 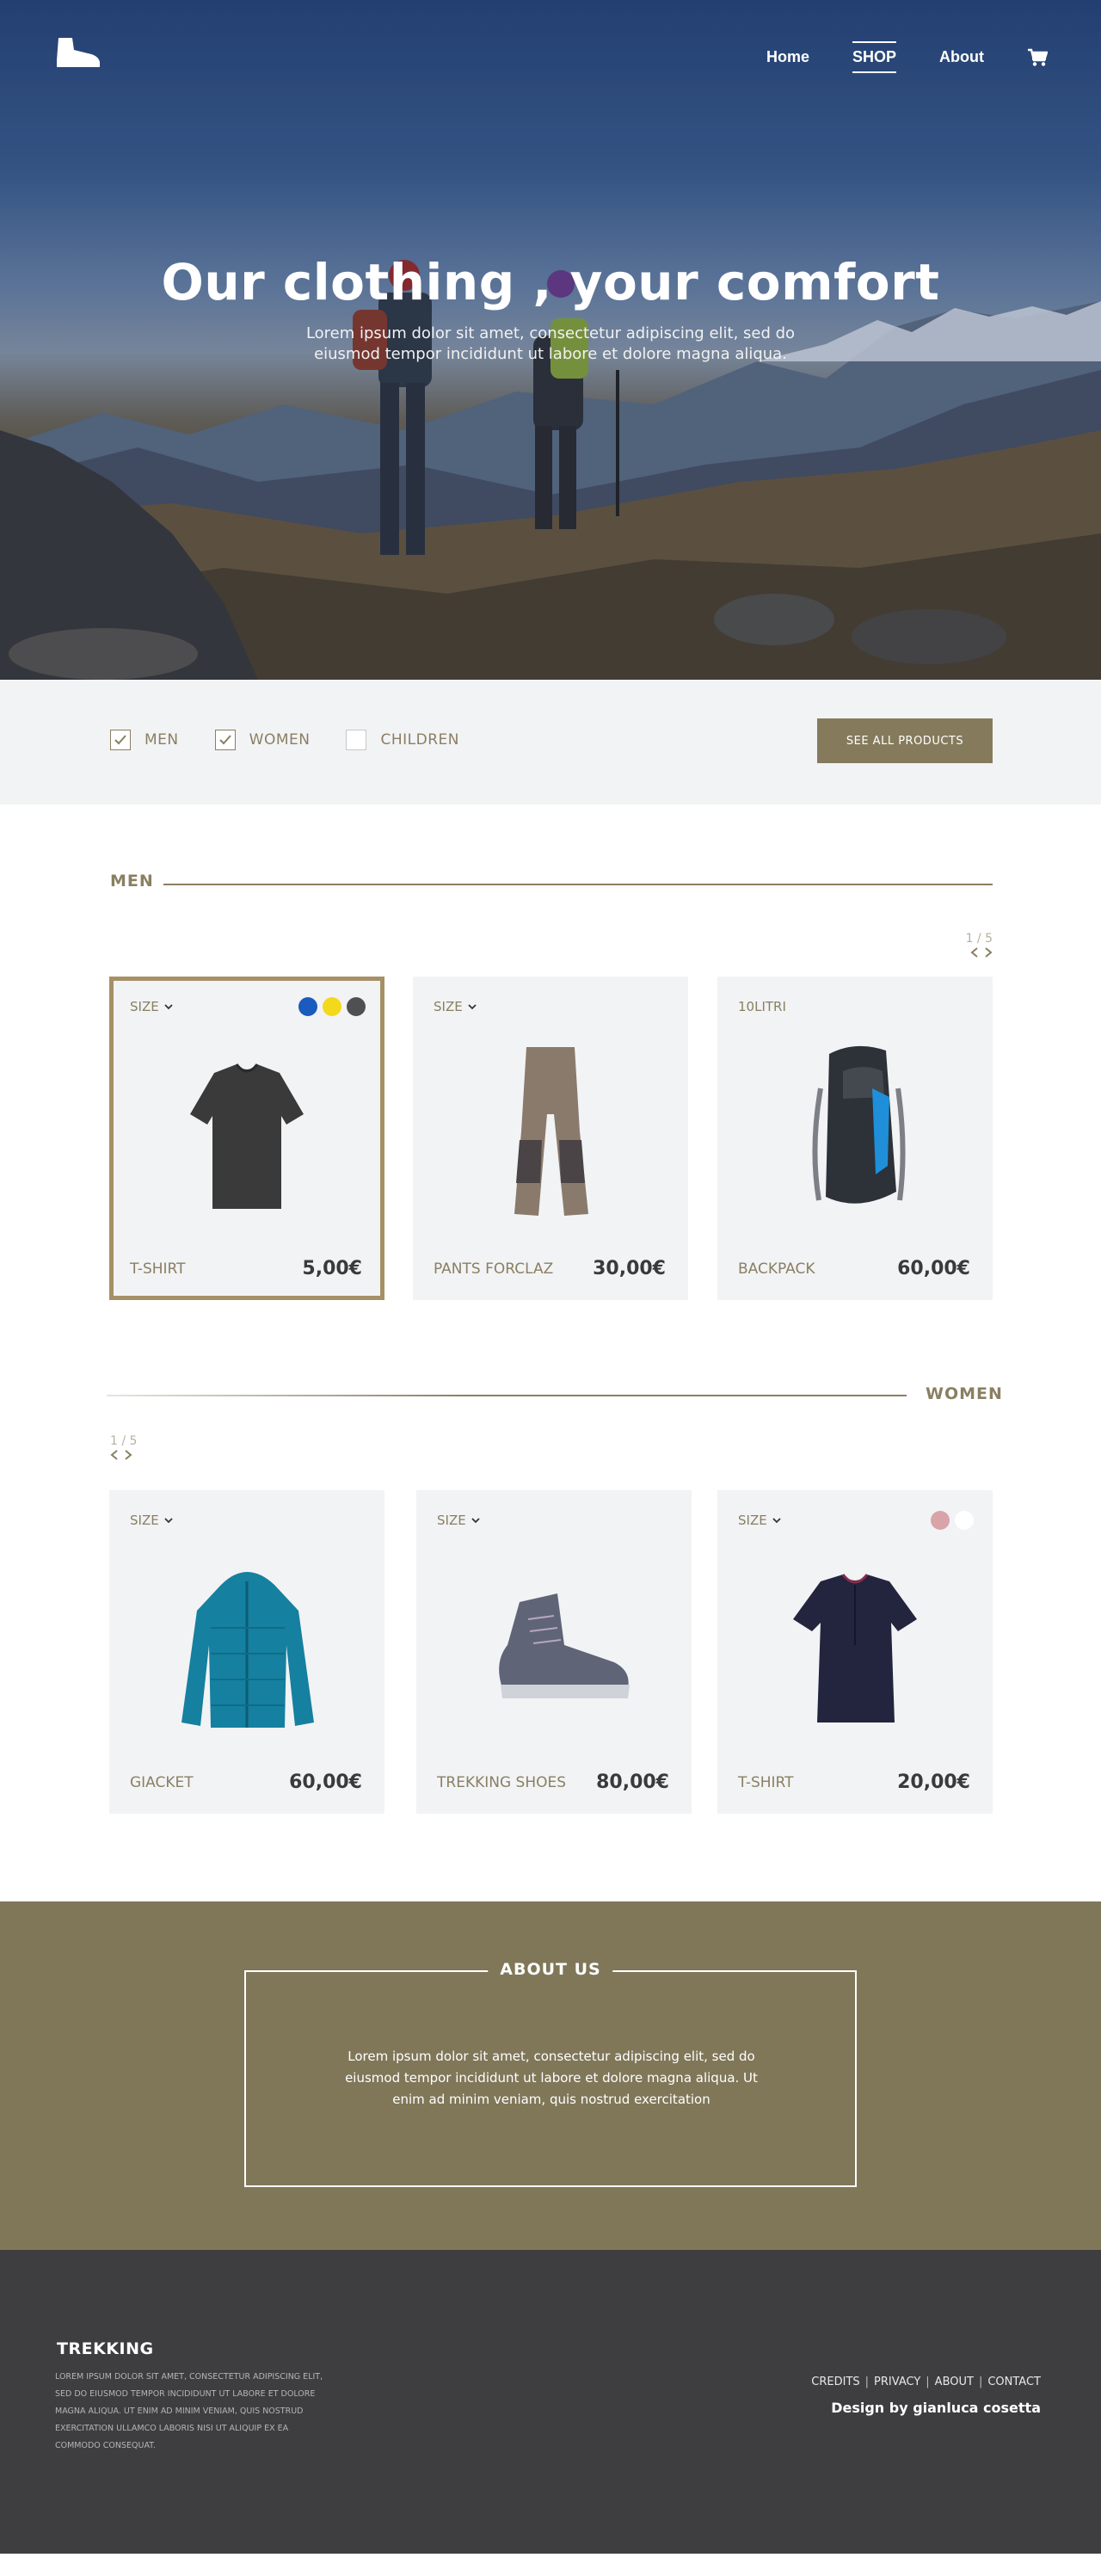 I want to click on backpack-icon, so click(x=859, y=1125).